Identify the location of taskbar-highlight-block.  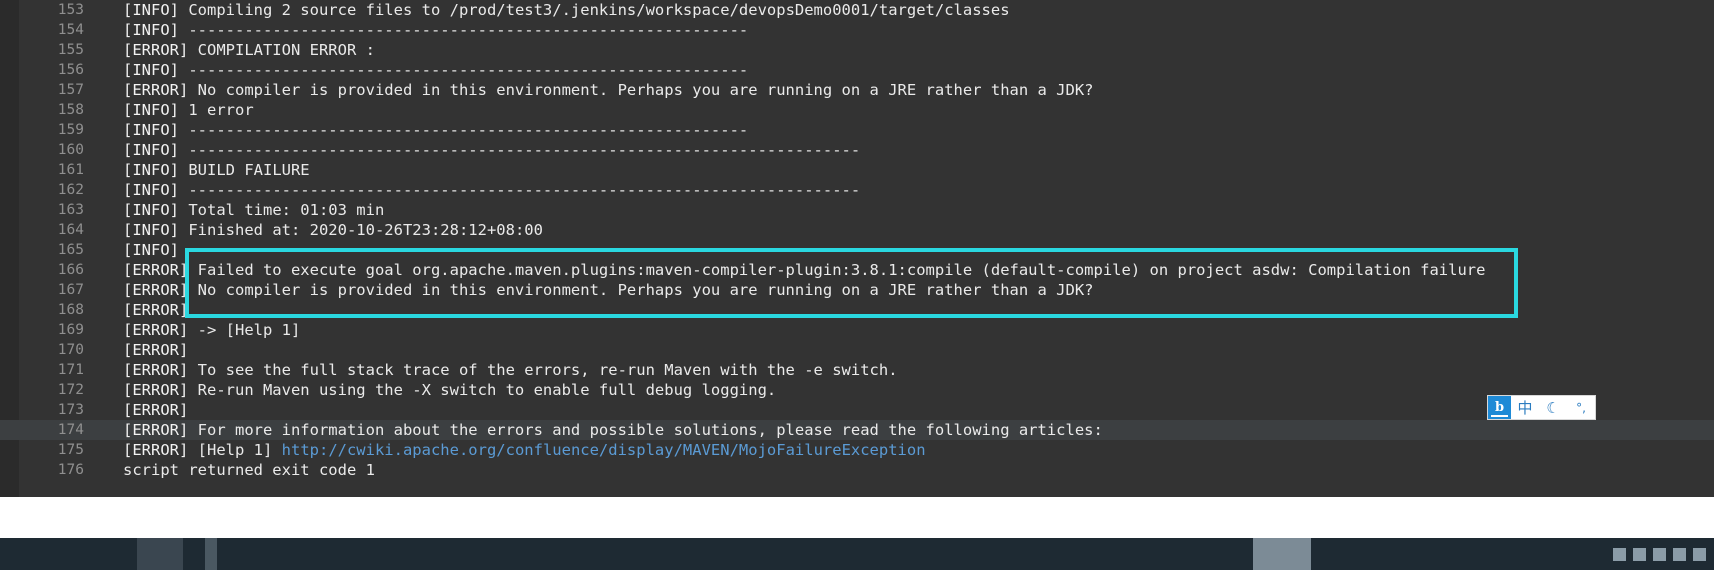
(1282, 554).